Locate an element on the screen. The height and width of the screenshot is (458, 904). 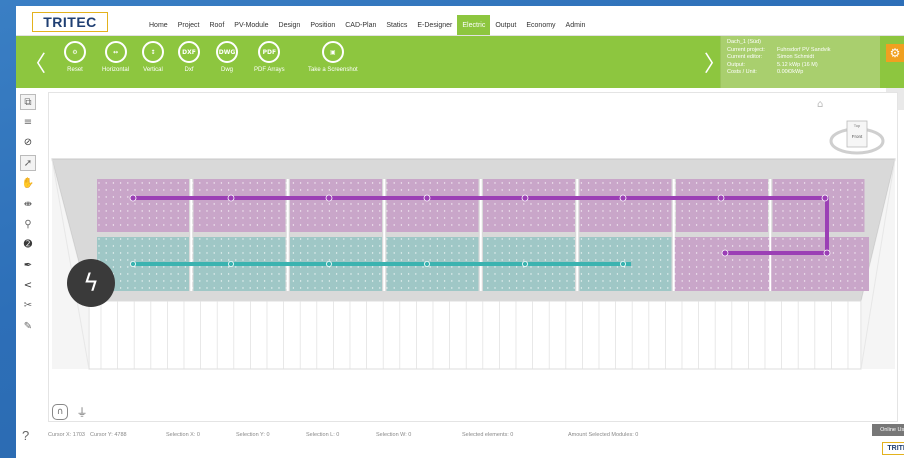
settings-gear-icon: ⚙ is located at coordinates (895, 53).